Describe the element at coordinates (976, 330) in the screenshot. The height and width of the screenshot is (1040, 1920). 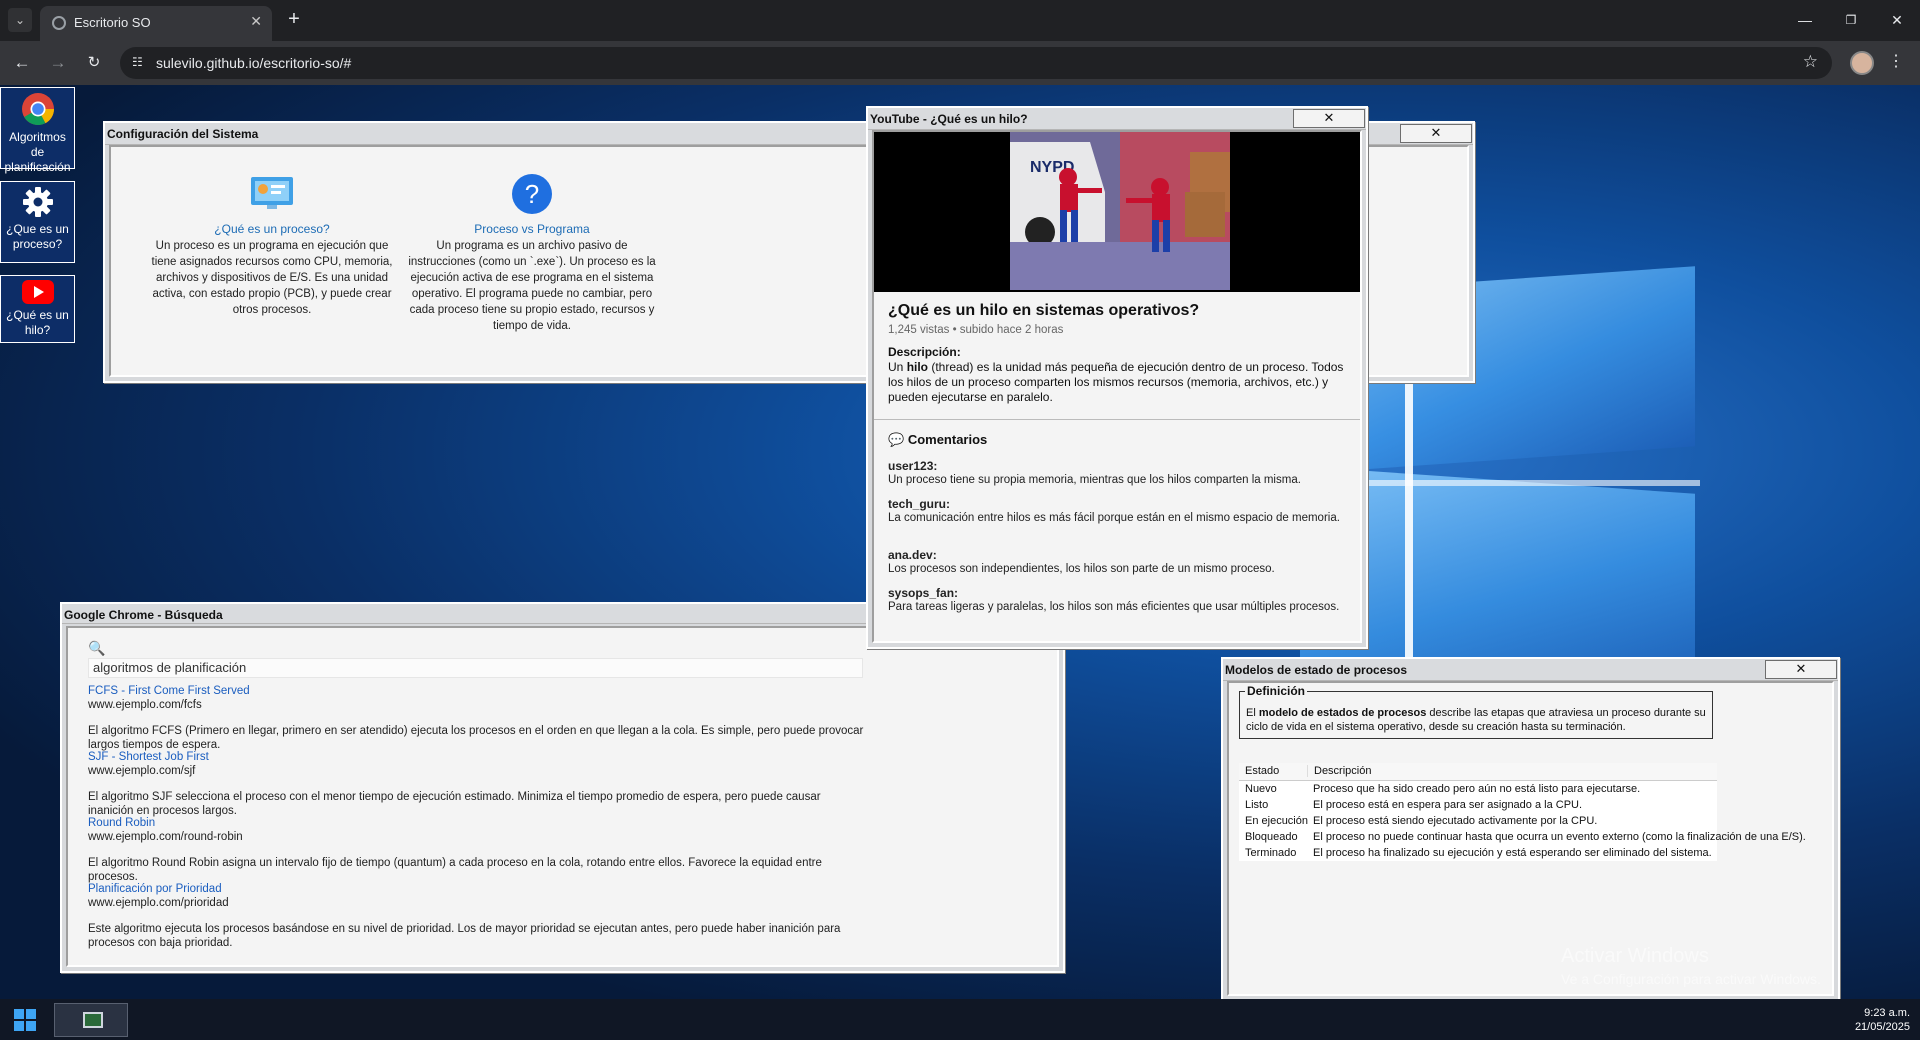
I see `video-meta: 1,245 vistas • subido hace 2 horas` at that location.